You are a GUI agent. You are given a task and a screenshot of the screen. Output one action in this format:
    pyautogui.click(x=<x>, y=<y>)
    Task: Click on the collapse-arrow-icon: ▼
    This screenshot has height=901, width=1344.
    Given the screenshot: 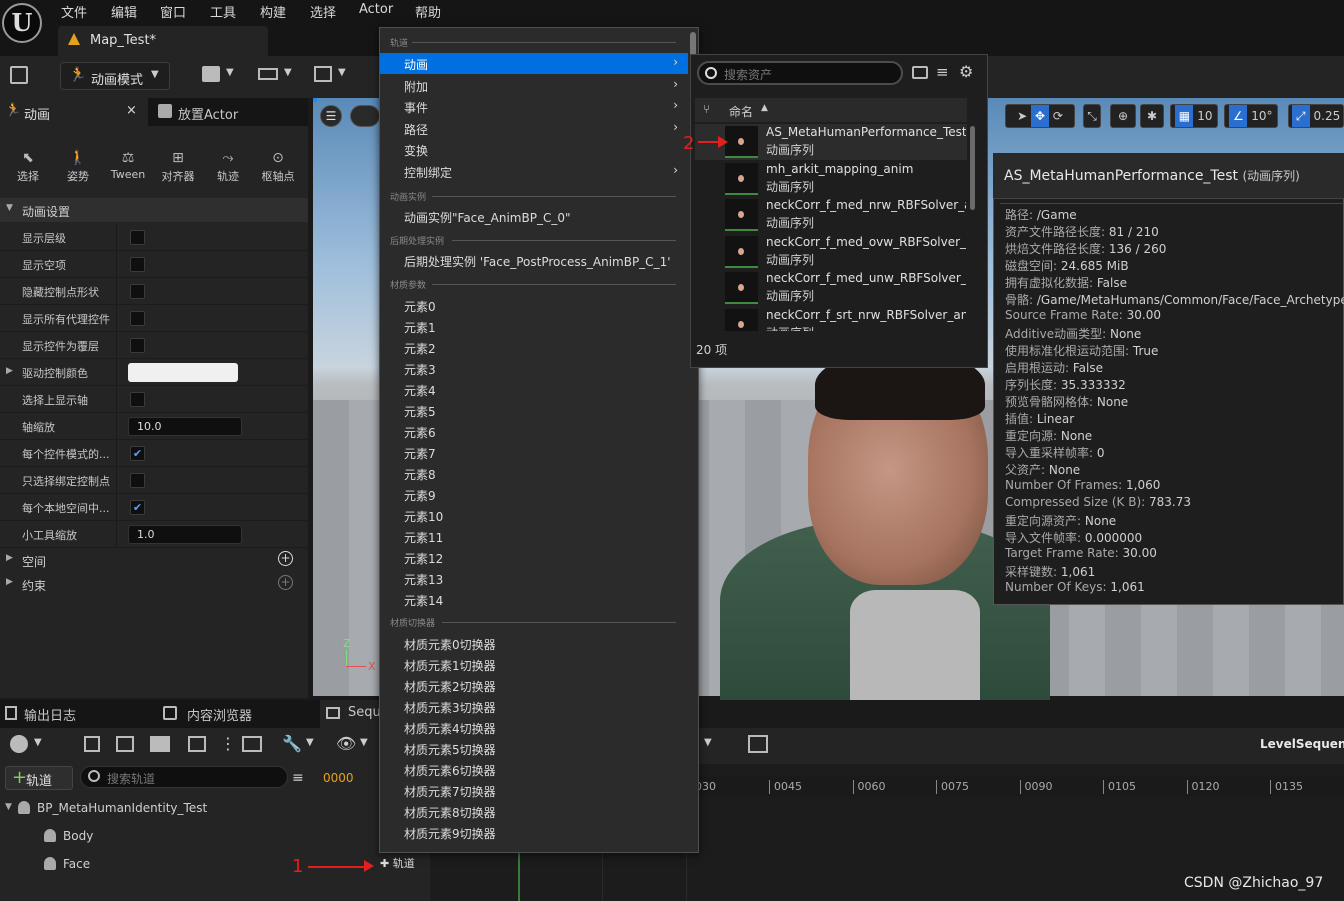 What is the action you would take?
    pyautogui.click(x=8, y=807)
    